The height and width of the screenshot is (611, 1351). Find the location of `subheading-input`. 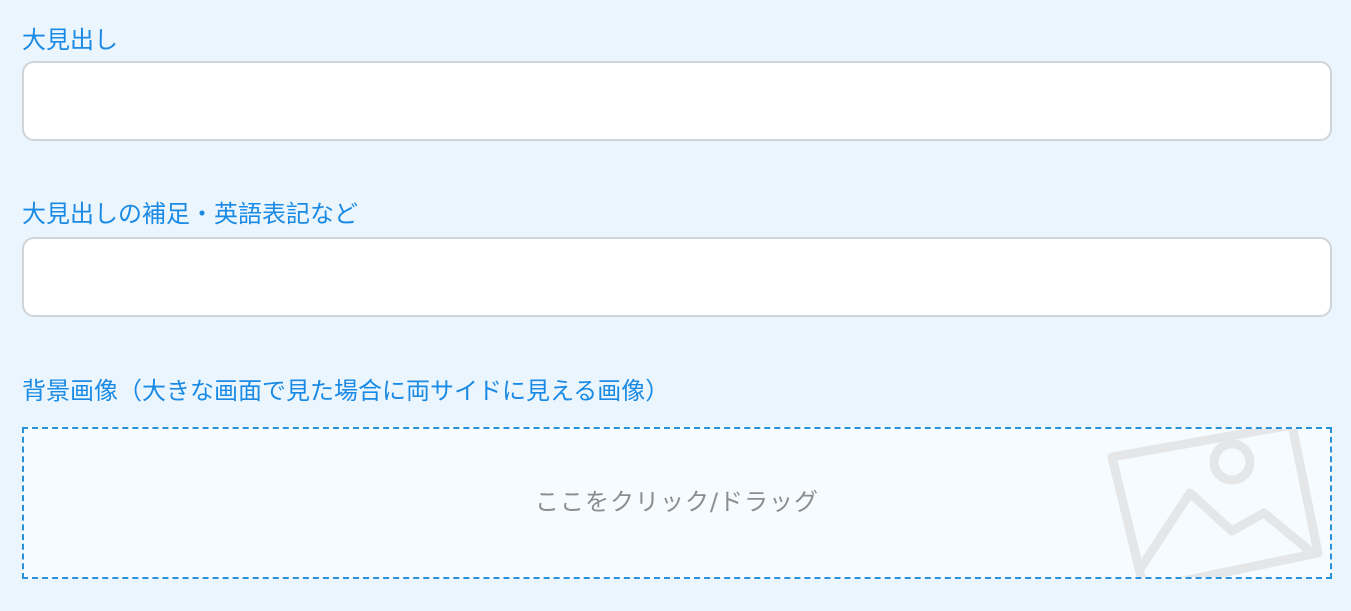

subheading-input is located at coordinates (677, 277).